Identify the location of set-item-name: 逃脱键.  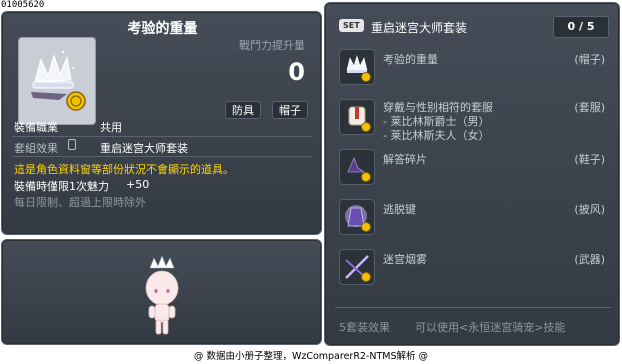
(399, 209).